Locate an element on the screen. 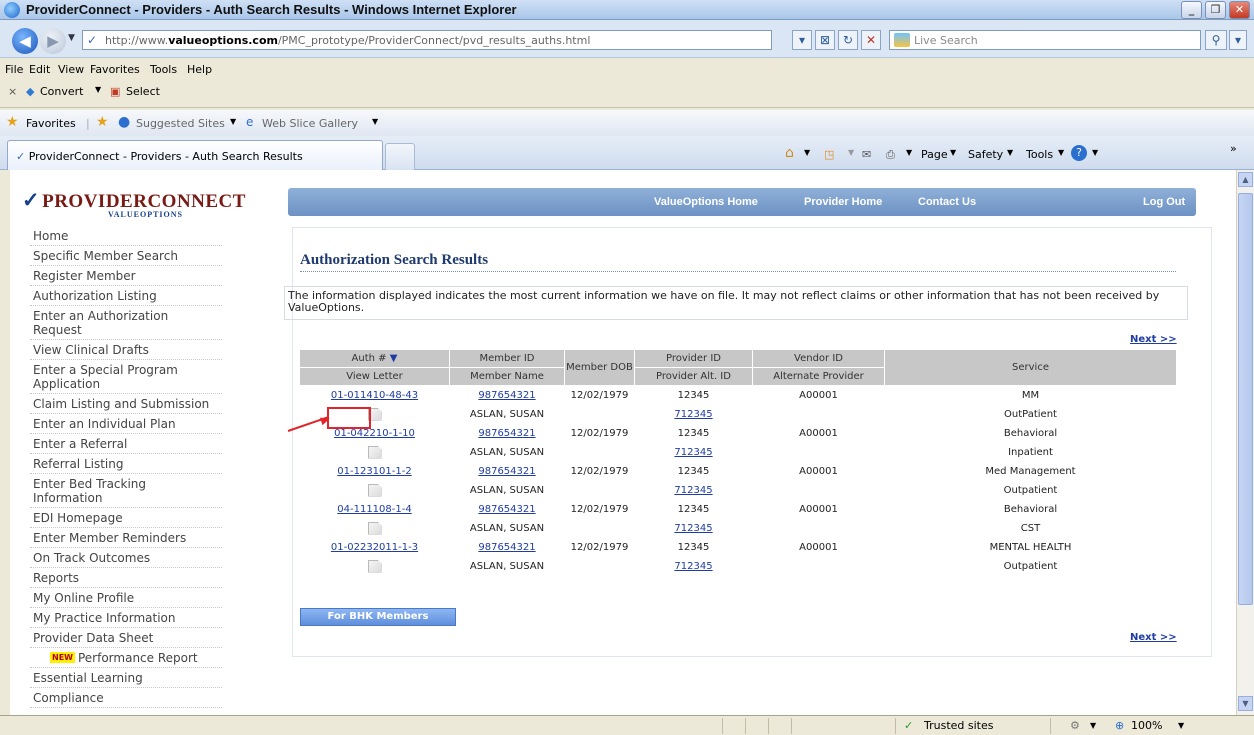 This screenshot has width=1254, height=735. auth-link: 01-011410-48-43 is located at coordinates (374, 395).